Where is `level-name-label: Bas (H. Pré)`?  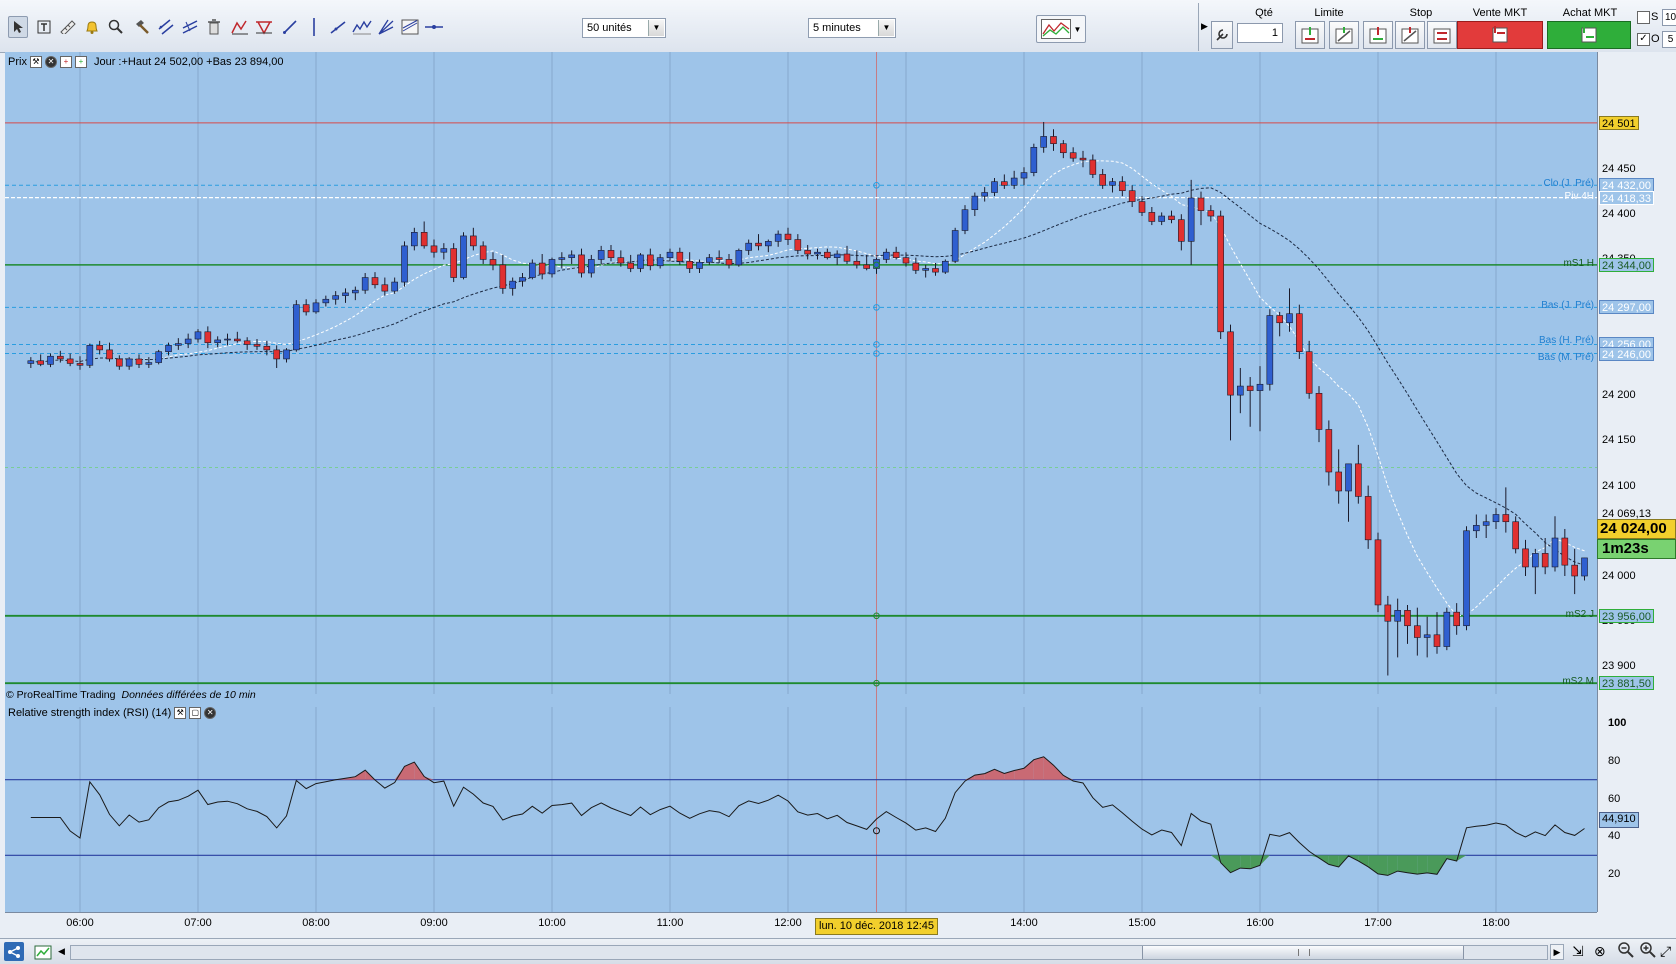 level-name-label: Bas (H. Pré) is located at coordinates (1566, 341).